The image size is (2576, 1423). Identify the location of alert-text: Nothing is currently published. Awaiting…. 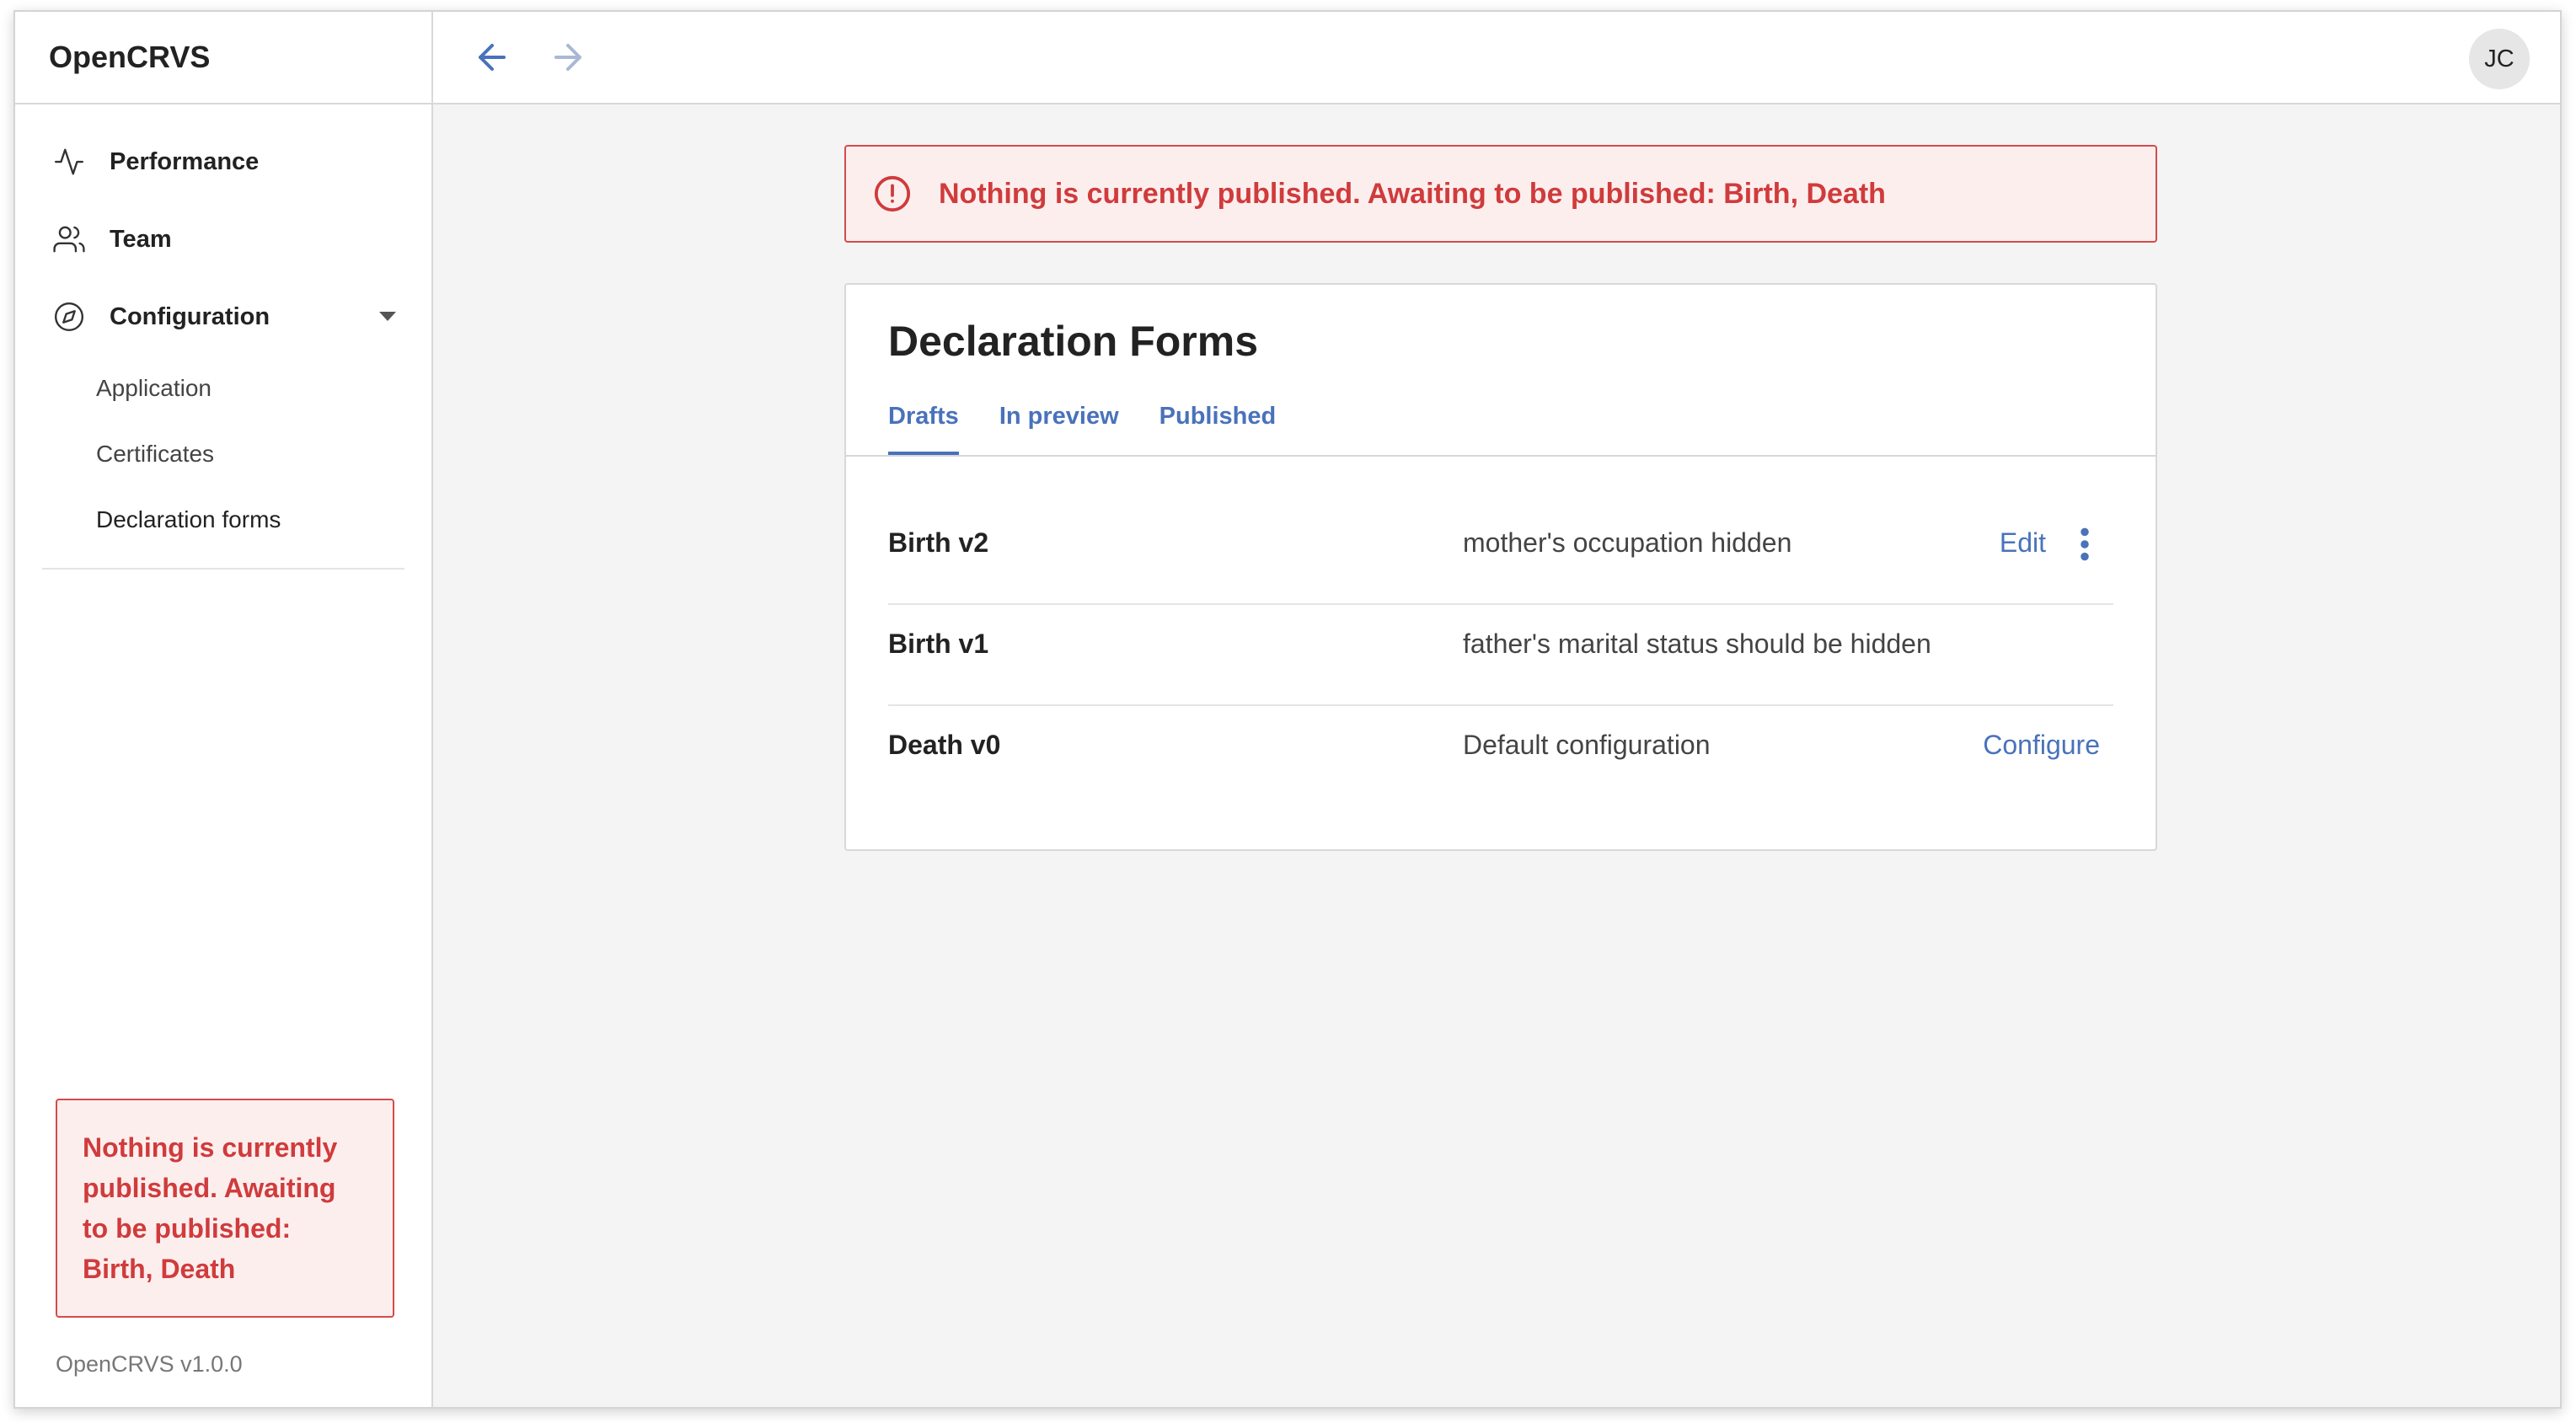
(1413, 193).